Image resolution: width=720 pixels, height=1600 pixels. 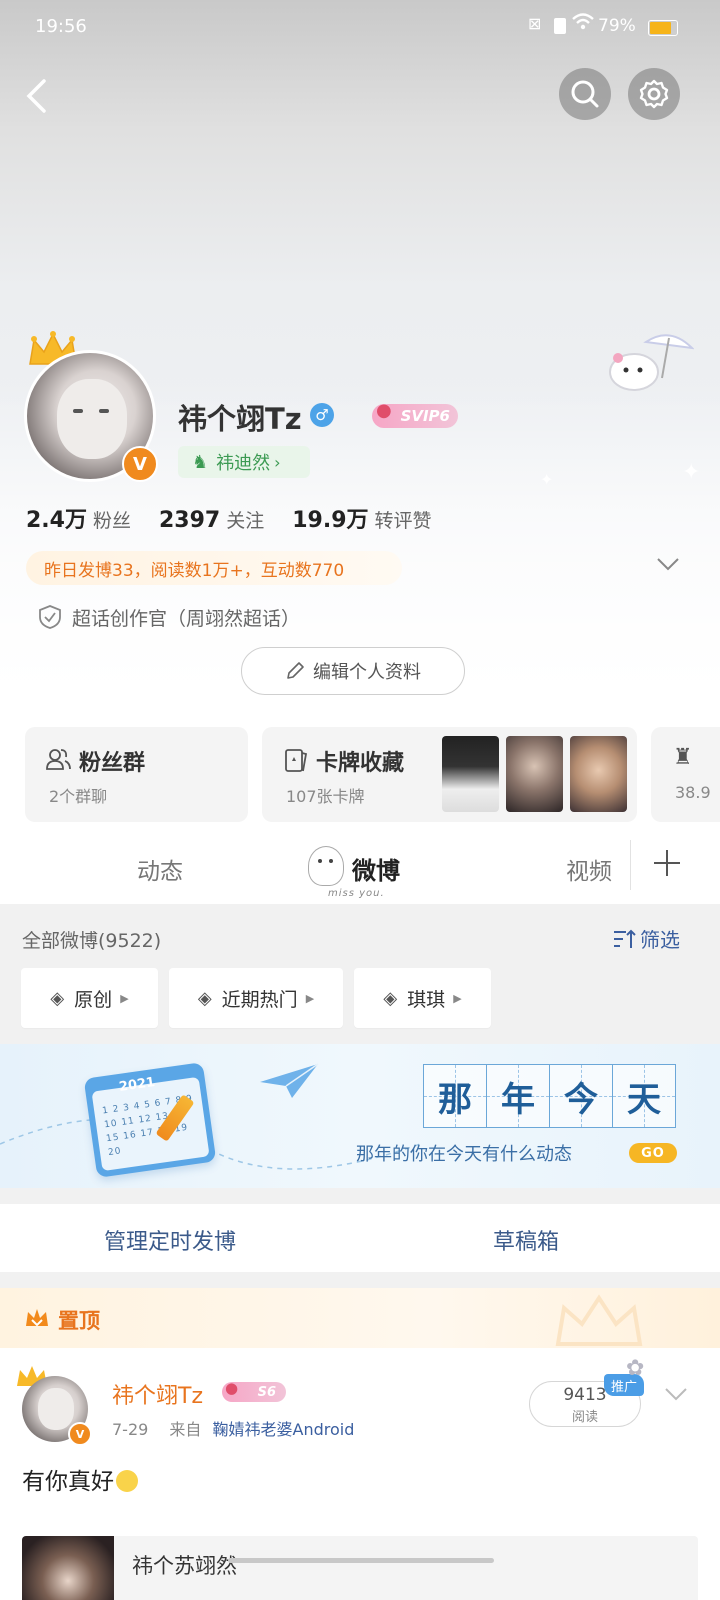 I want to click on pinned-label: 置顶, so click(x=79, y=1321).